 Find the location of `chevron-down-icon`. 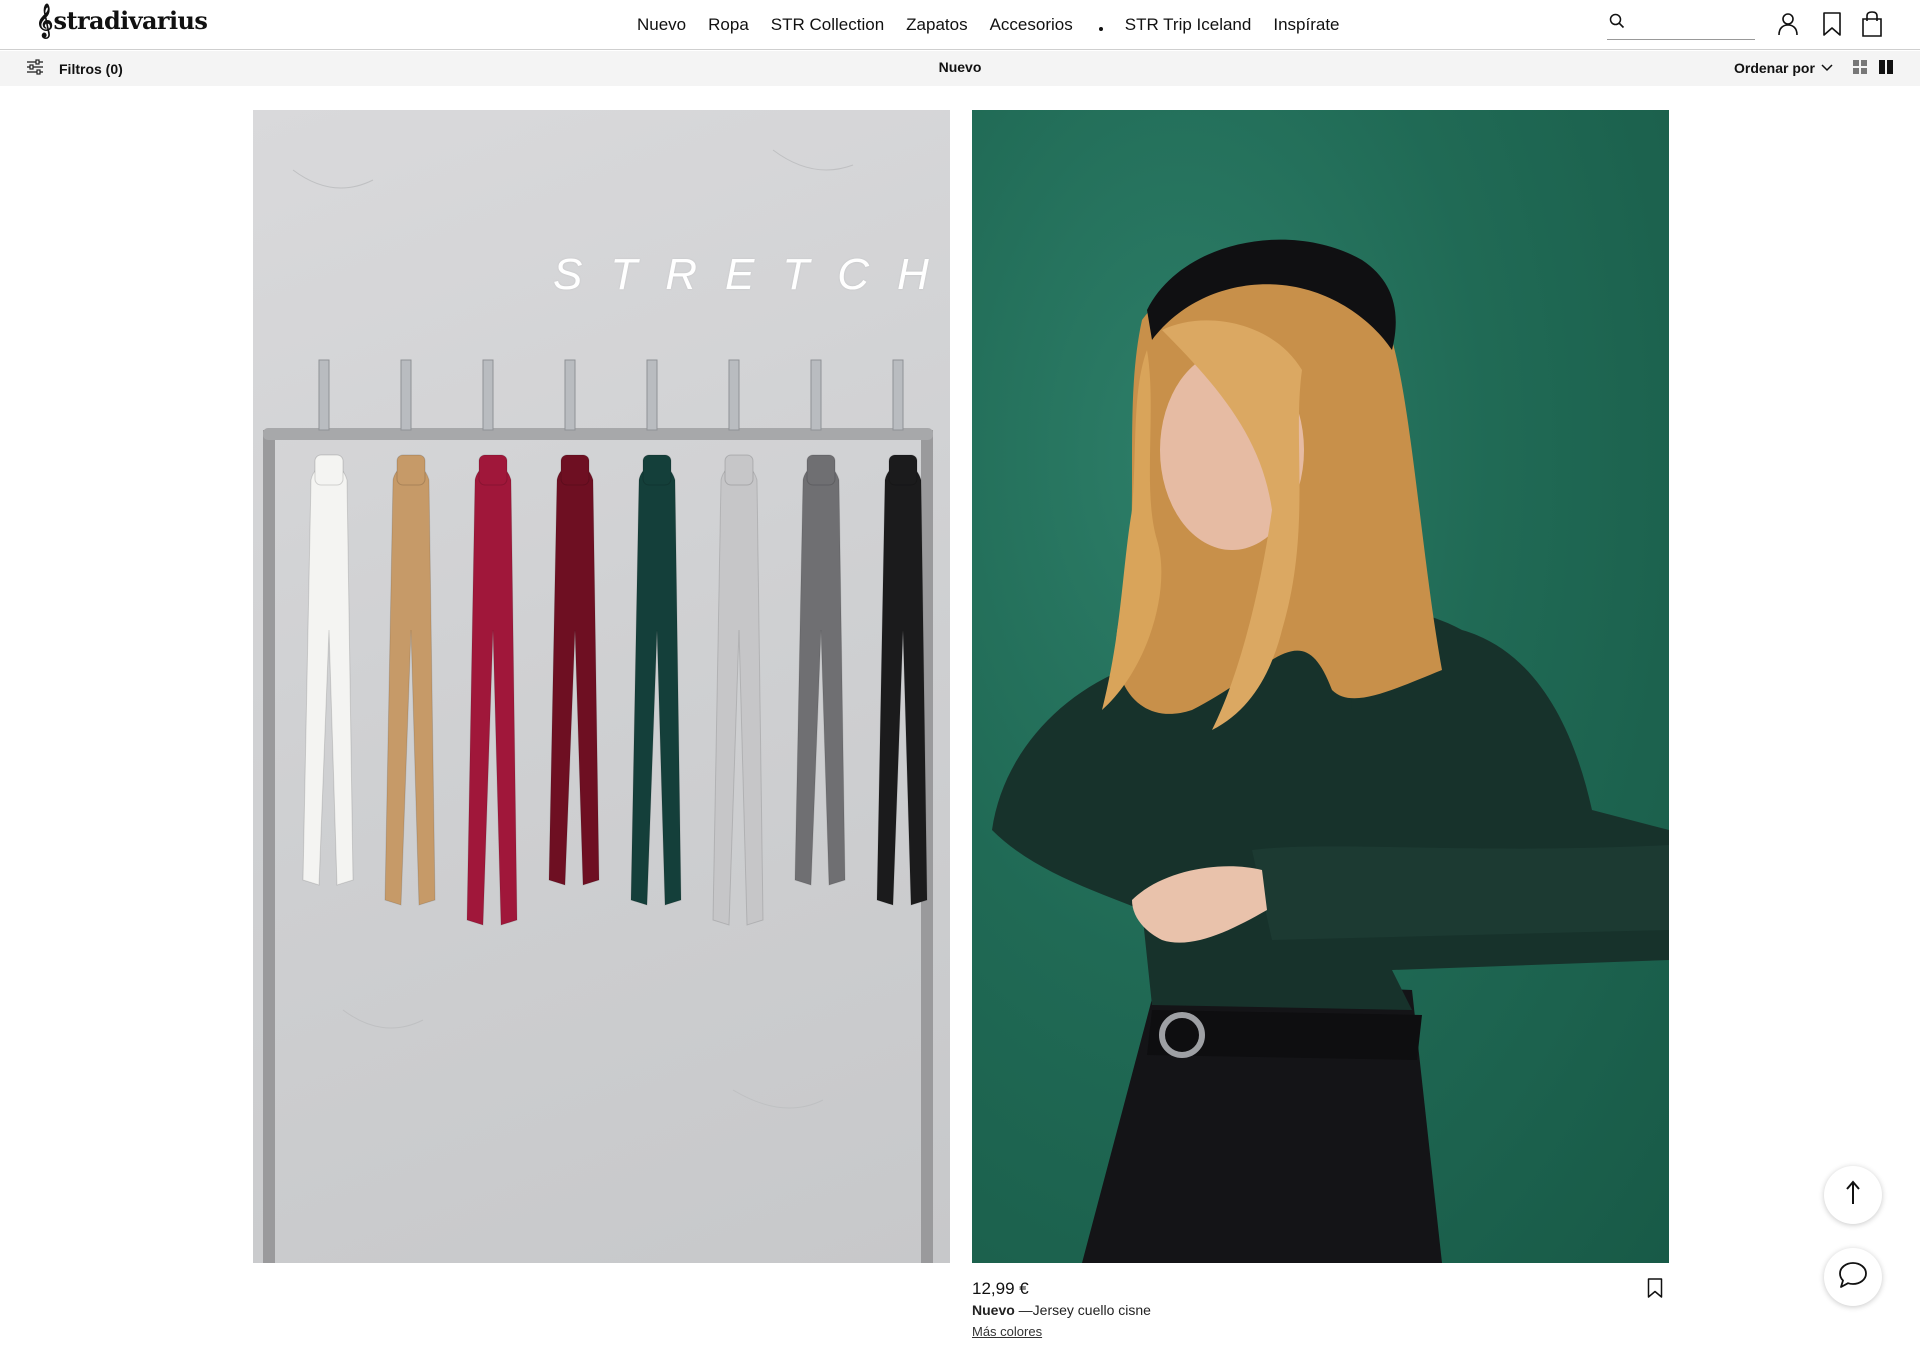

chevron-down-icon is located at coordinates (1827, 68).